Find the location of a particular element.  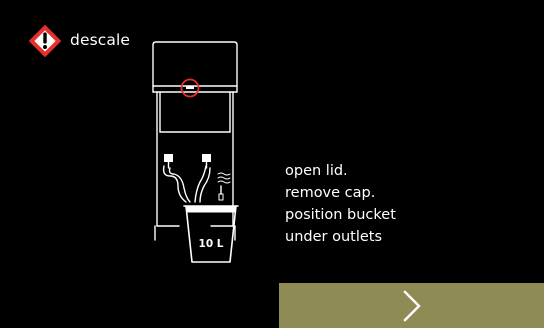

header: descale is located at coordinates (79, 41).